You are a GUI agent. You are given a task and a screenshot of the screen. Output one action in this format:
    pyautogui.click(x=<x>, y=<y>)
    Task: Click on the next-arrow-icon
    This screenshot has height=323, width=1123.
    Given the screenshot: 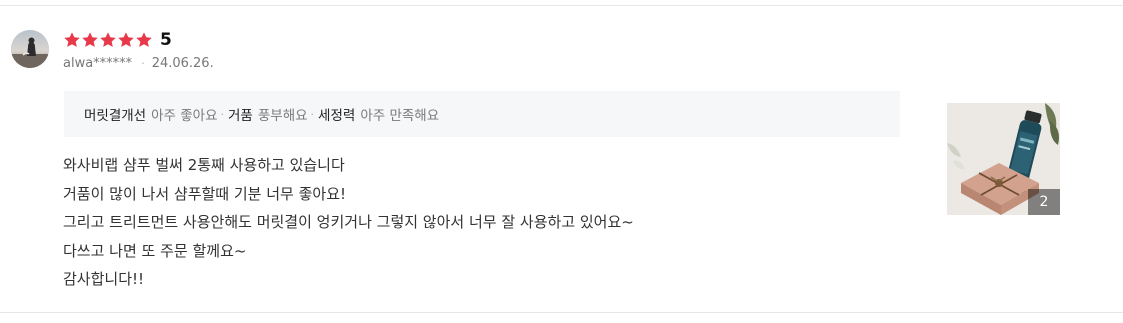 What is the action you would take?
    pyautogui.click(x=1119, y=155)
    